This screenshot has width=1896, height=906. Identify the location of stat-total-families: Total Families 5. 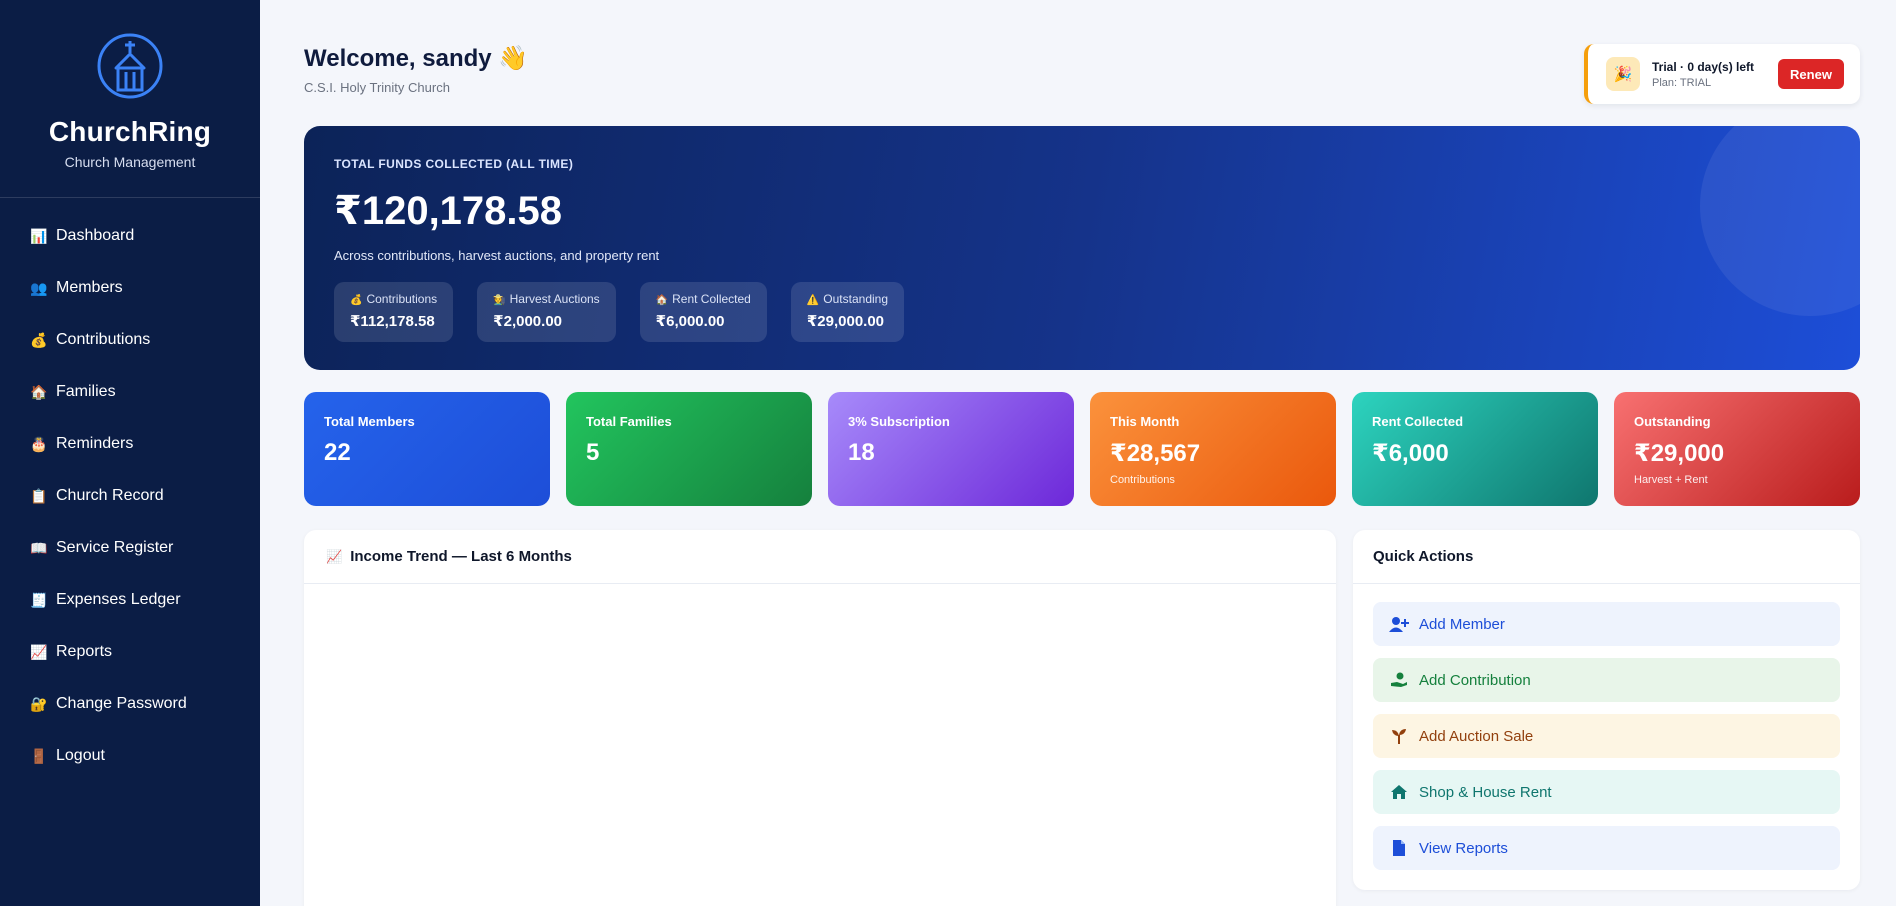
(689, 449).